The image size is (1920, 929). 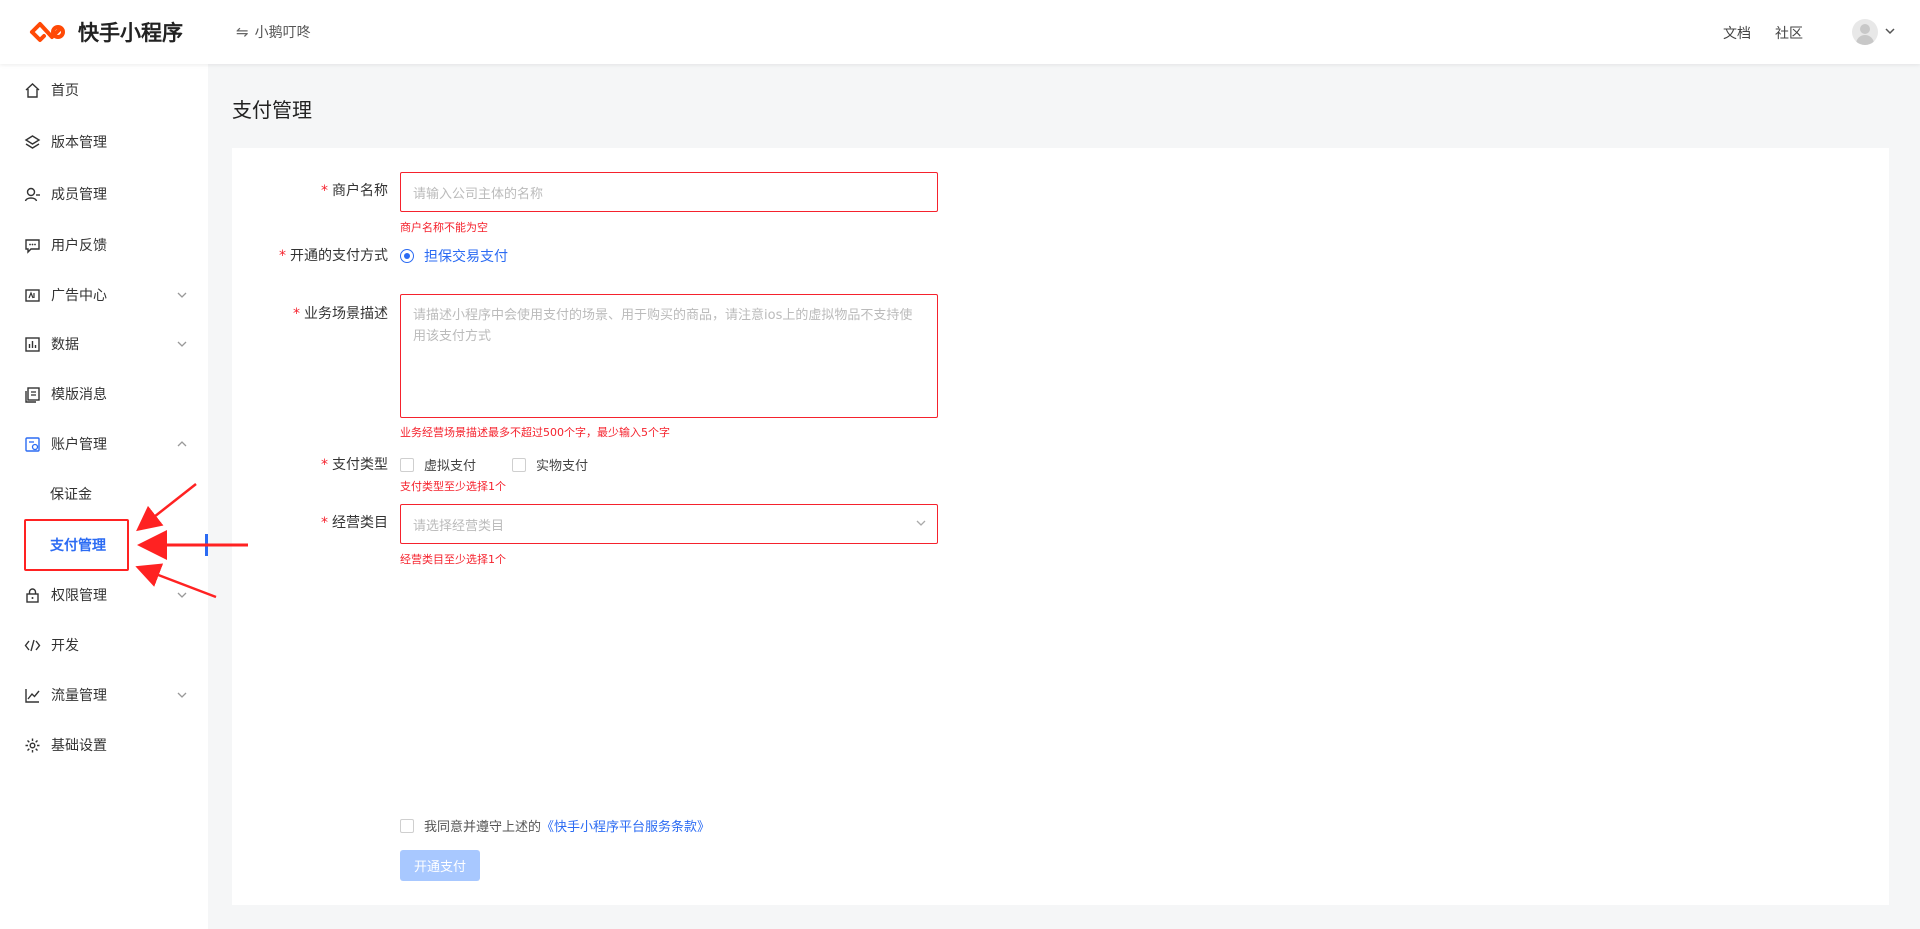 I want to click on method-label: * 开通的支付方式, so click(x=333, y=256).